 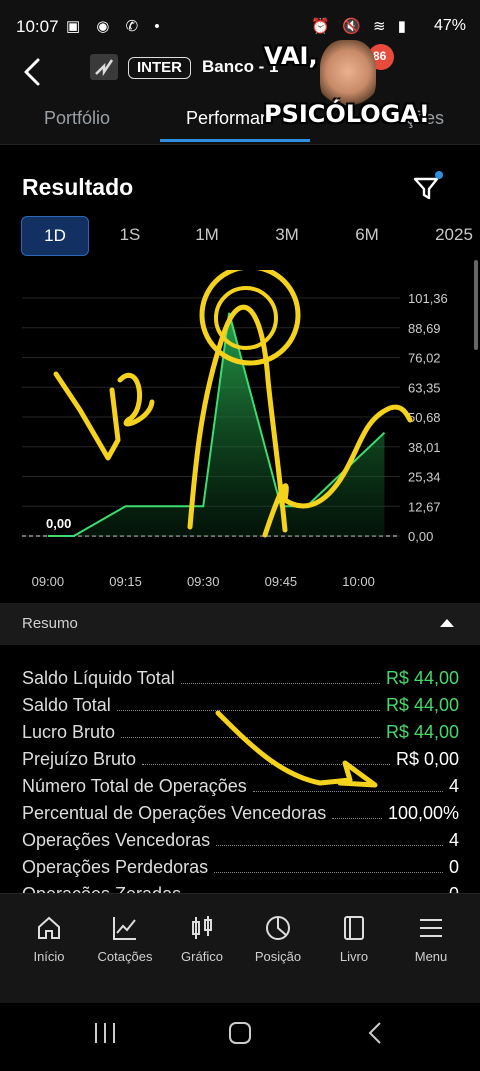 I want to click on nav-livro: Livro, so click(x=354, y=940).